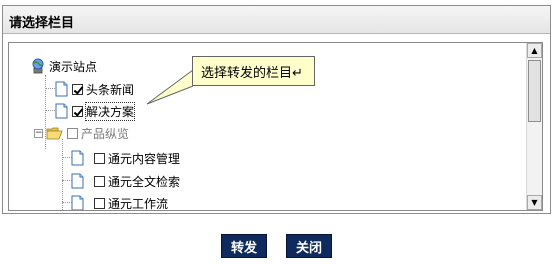 The height and width of the screenshot is (264, 553). I want to click on tree-root: 演示站点, so click(64, 66).